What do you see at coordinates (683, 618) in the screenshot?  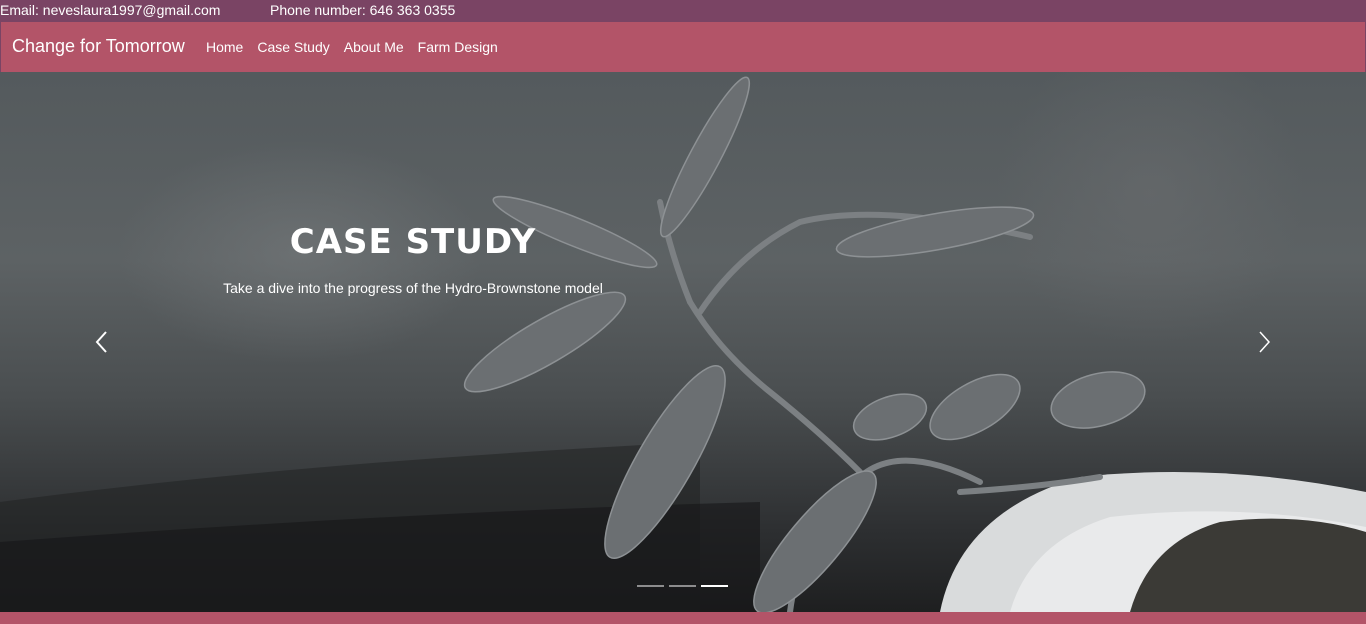 I see `footer-strip` at bounding box center [683, 618].